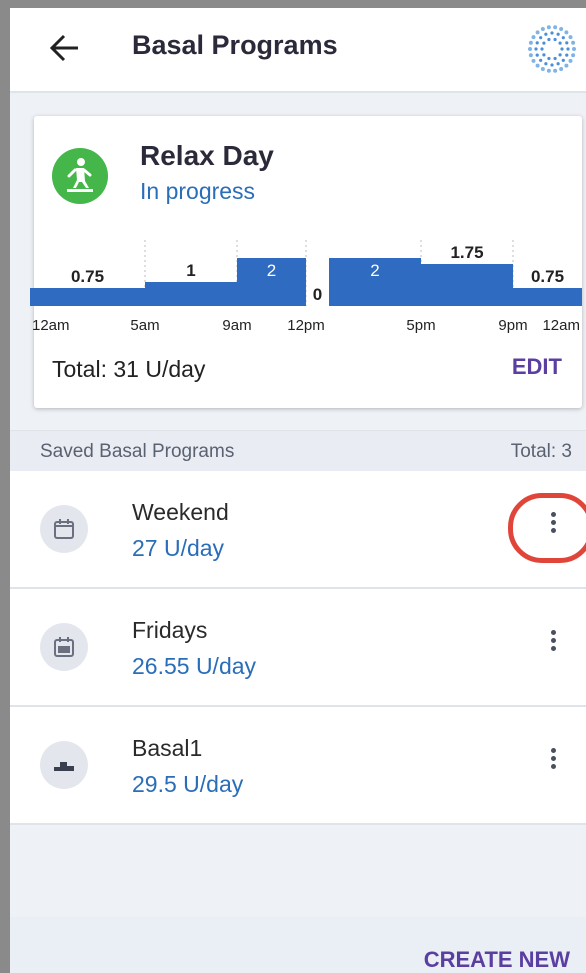  Describe the element at coordinates (198, 191) in the screenshot. I see `program-status: In progress` at that location.